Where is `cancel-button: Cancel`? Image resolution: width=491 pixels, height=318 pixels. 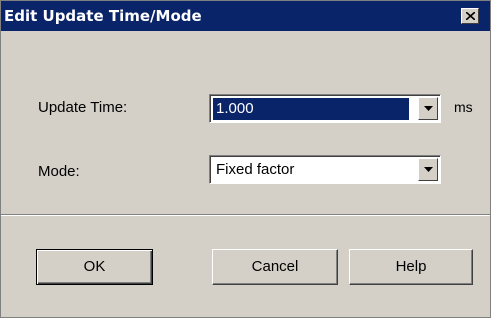 cancel-button: Cancel is located at coordinates (275, 267).